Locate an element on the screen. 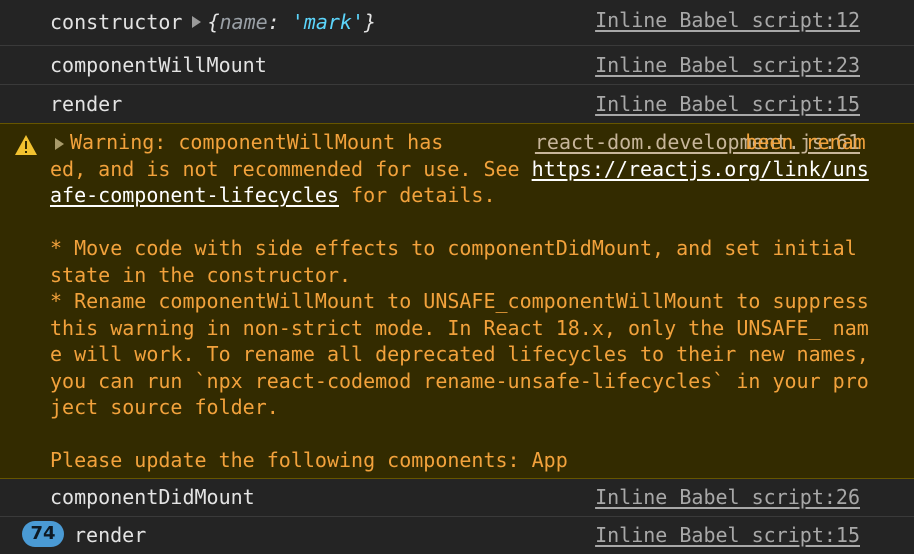 This screenshot has width=914, height=554. expand-object-toggle-icon is located at coordinates (197, 22).